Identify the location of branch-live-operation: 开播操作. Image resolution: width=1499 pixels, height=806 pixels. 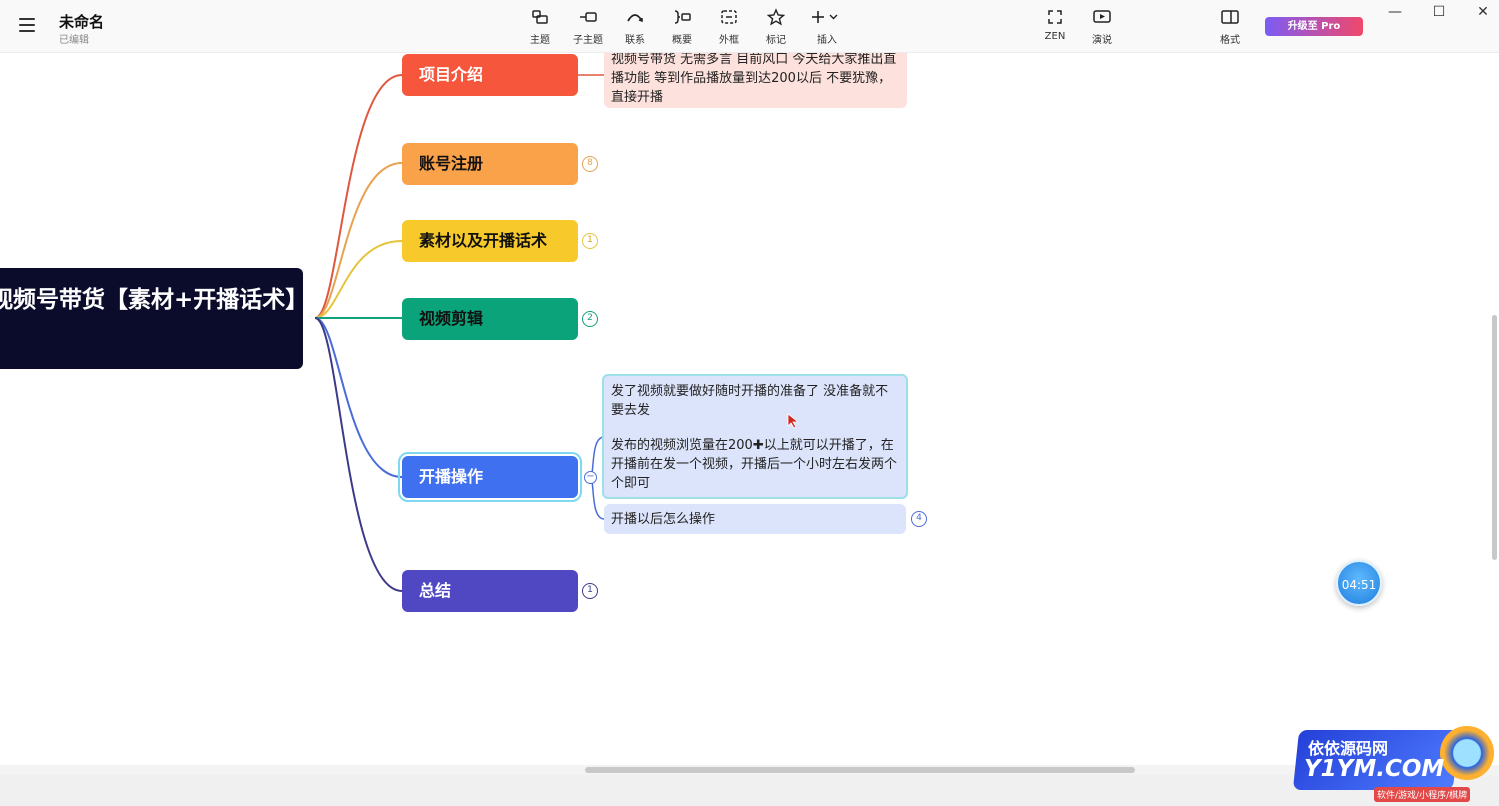
(490, 477).